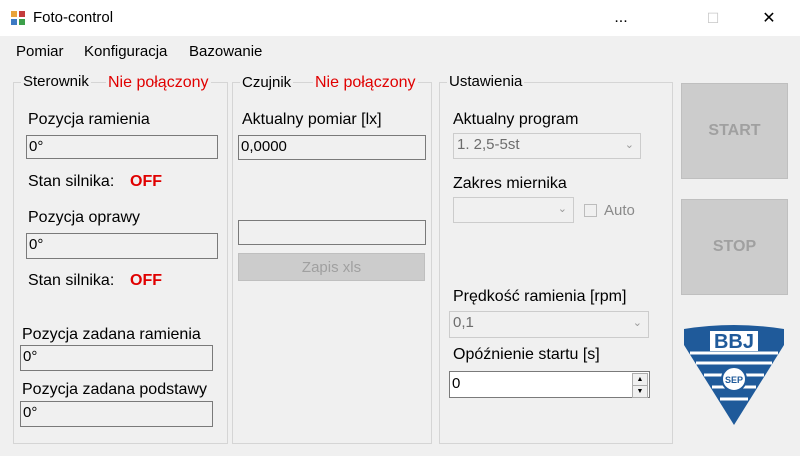  Describe the element at coordinates (640, 391) in the screenshot. I see `spin-down-icon: ▼` at that location.